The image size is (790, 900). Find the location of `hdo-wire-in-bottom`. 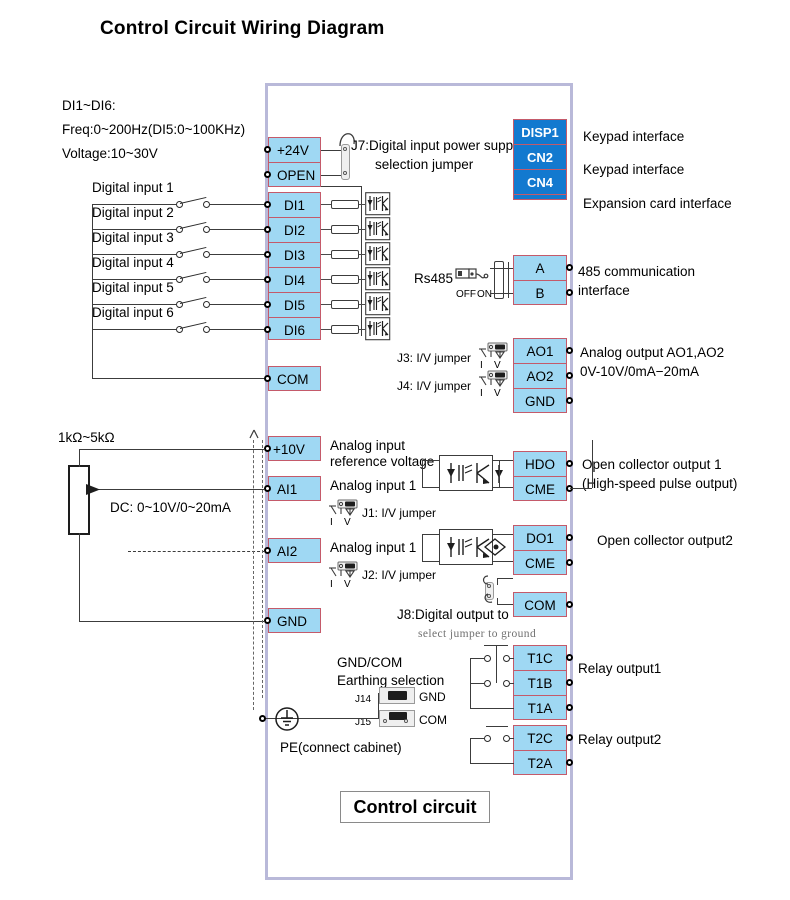

hdo-wire-in-bottom is located at coordinates (431, 487).